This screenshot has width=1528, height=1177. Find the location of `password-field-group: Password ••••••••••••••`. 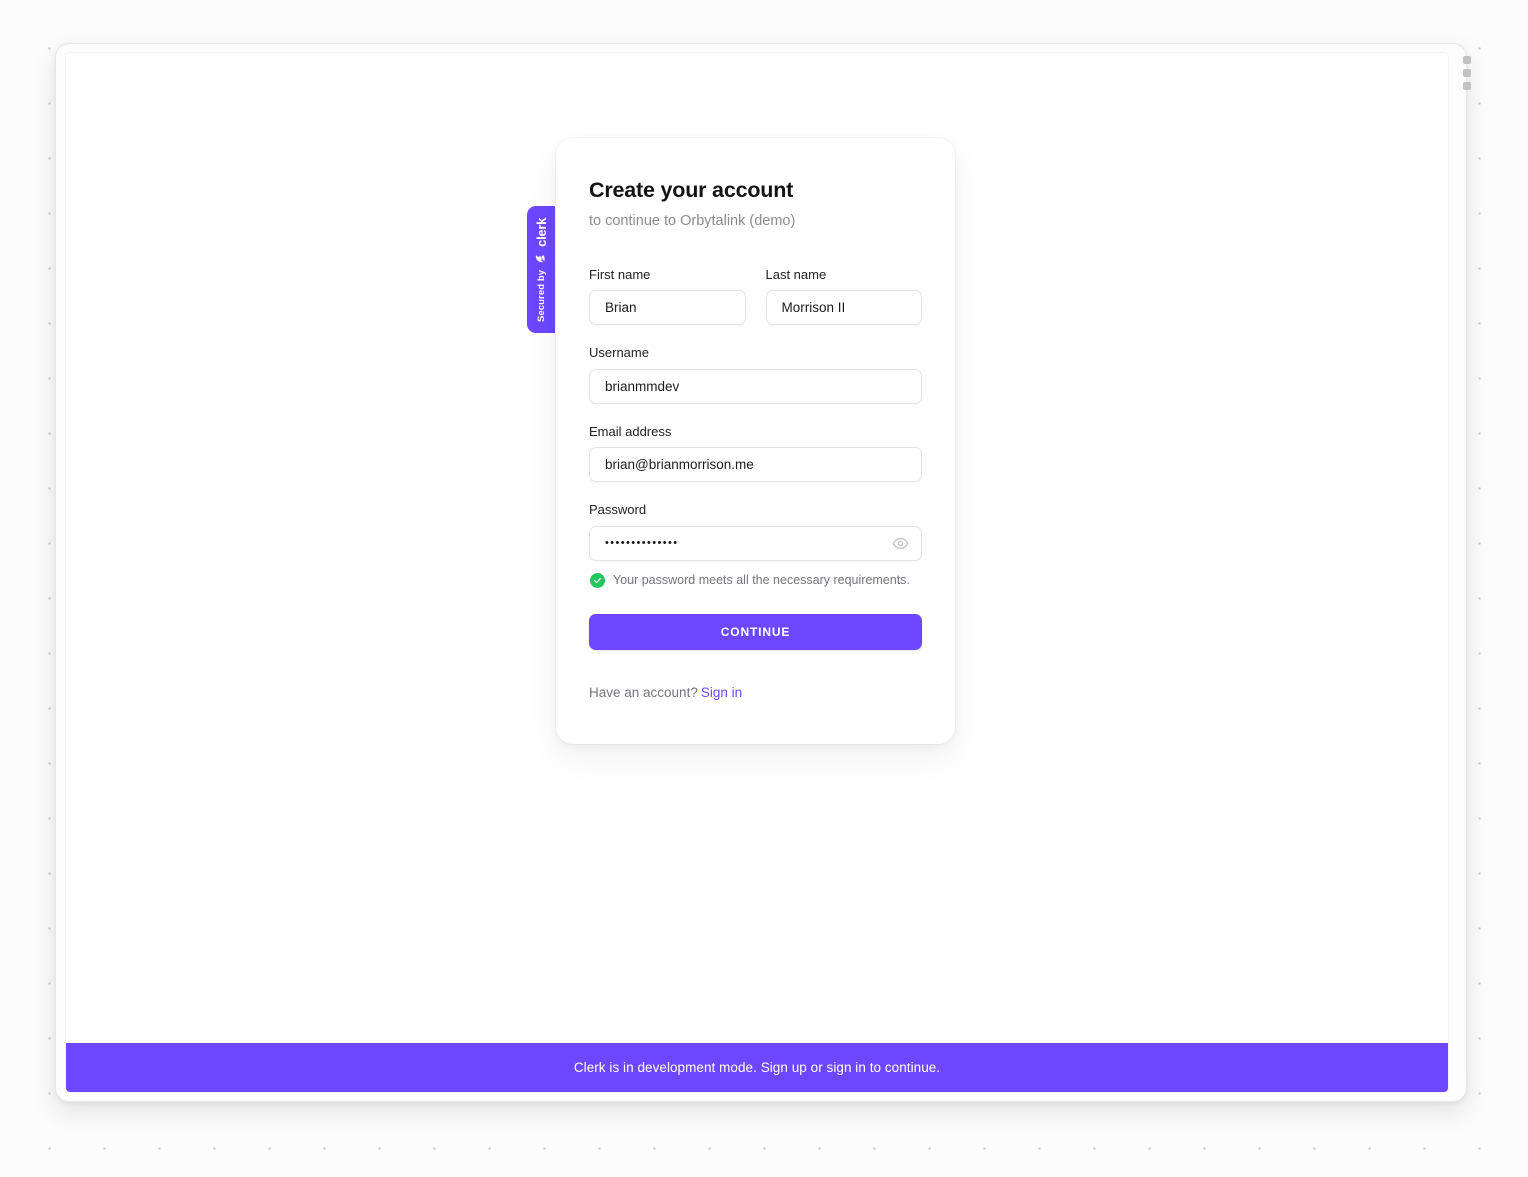

password-field-group: Password •••••••••••••• is located at coordinates (755, 532).